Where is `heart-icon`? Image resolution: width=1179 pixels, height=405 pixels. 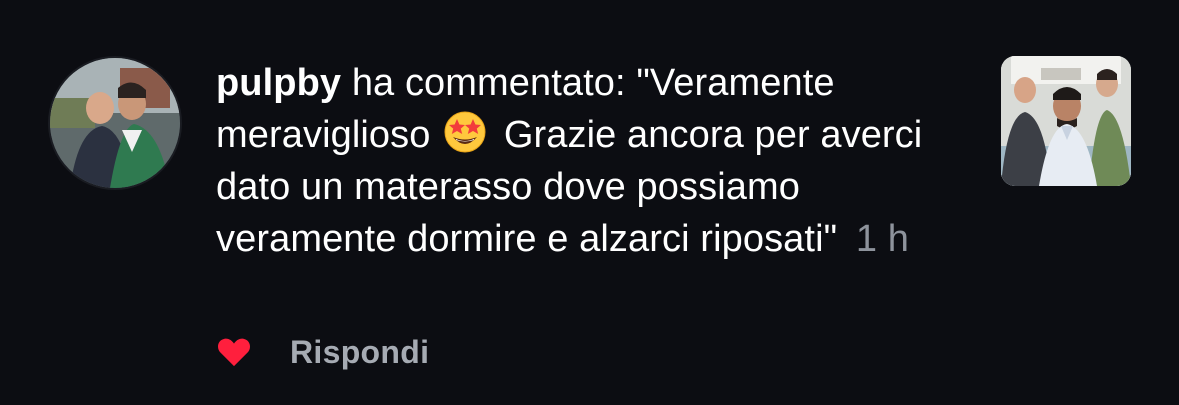
heart-icon is located at coordinates (234, 352).